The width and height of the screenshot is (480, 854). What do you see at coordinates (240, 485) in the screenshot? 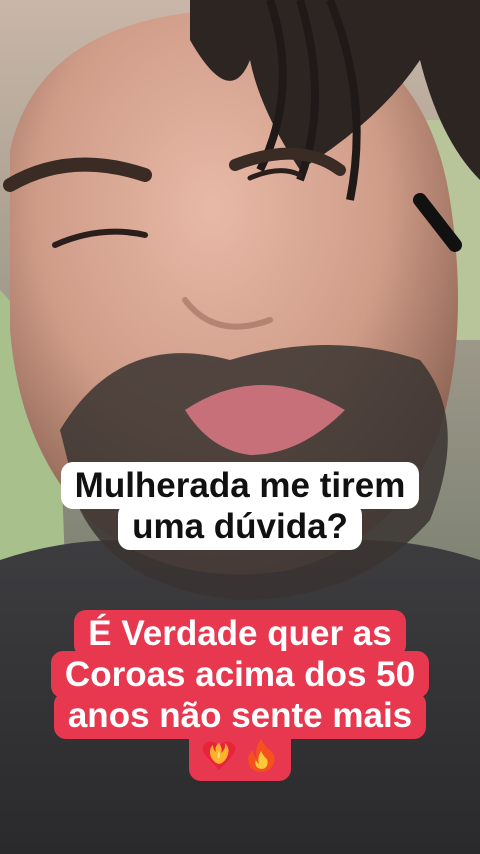
I see `caption-line: Mulherada me tirem` at bounding box center [240, 485].